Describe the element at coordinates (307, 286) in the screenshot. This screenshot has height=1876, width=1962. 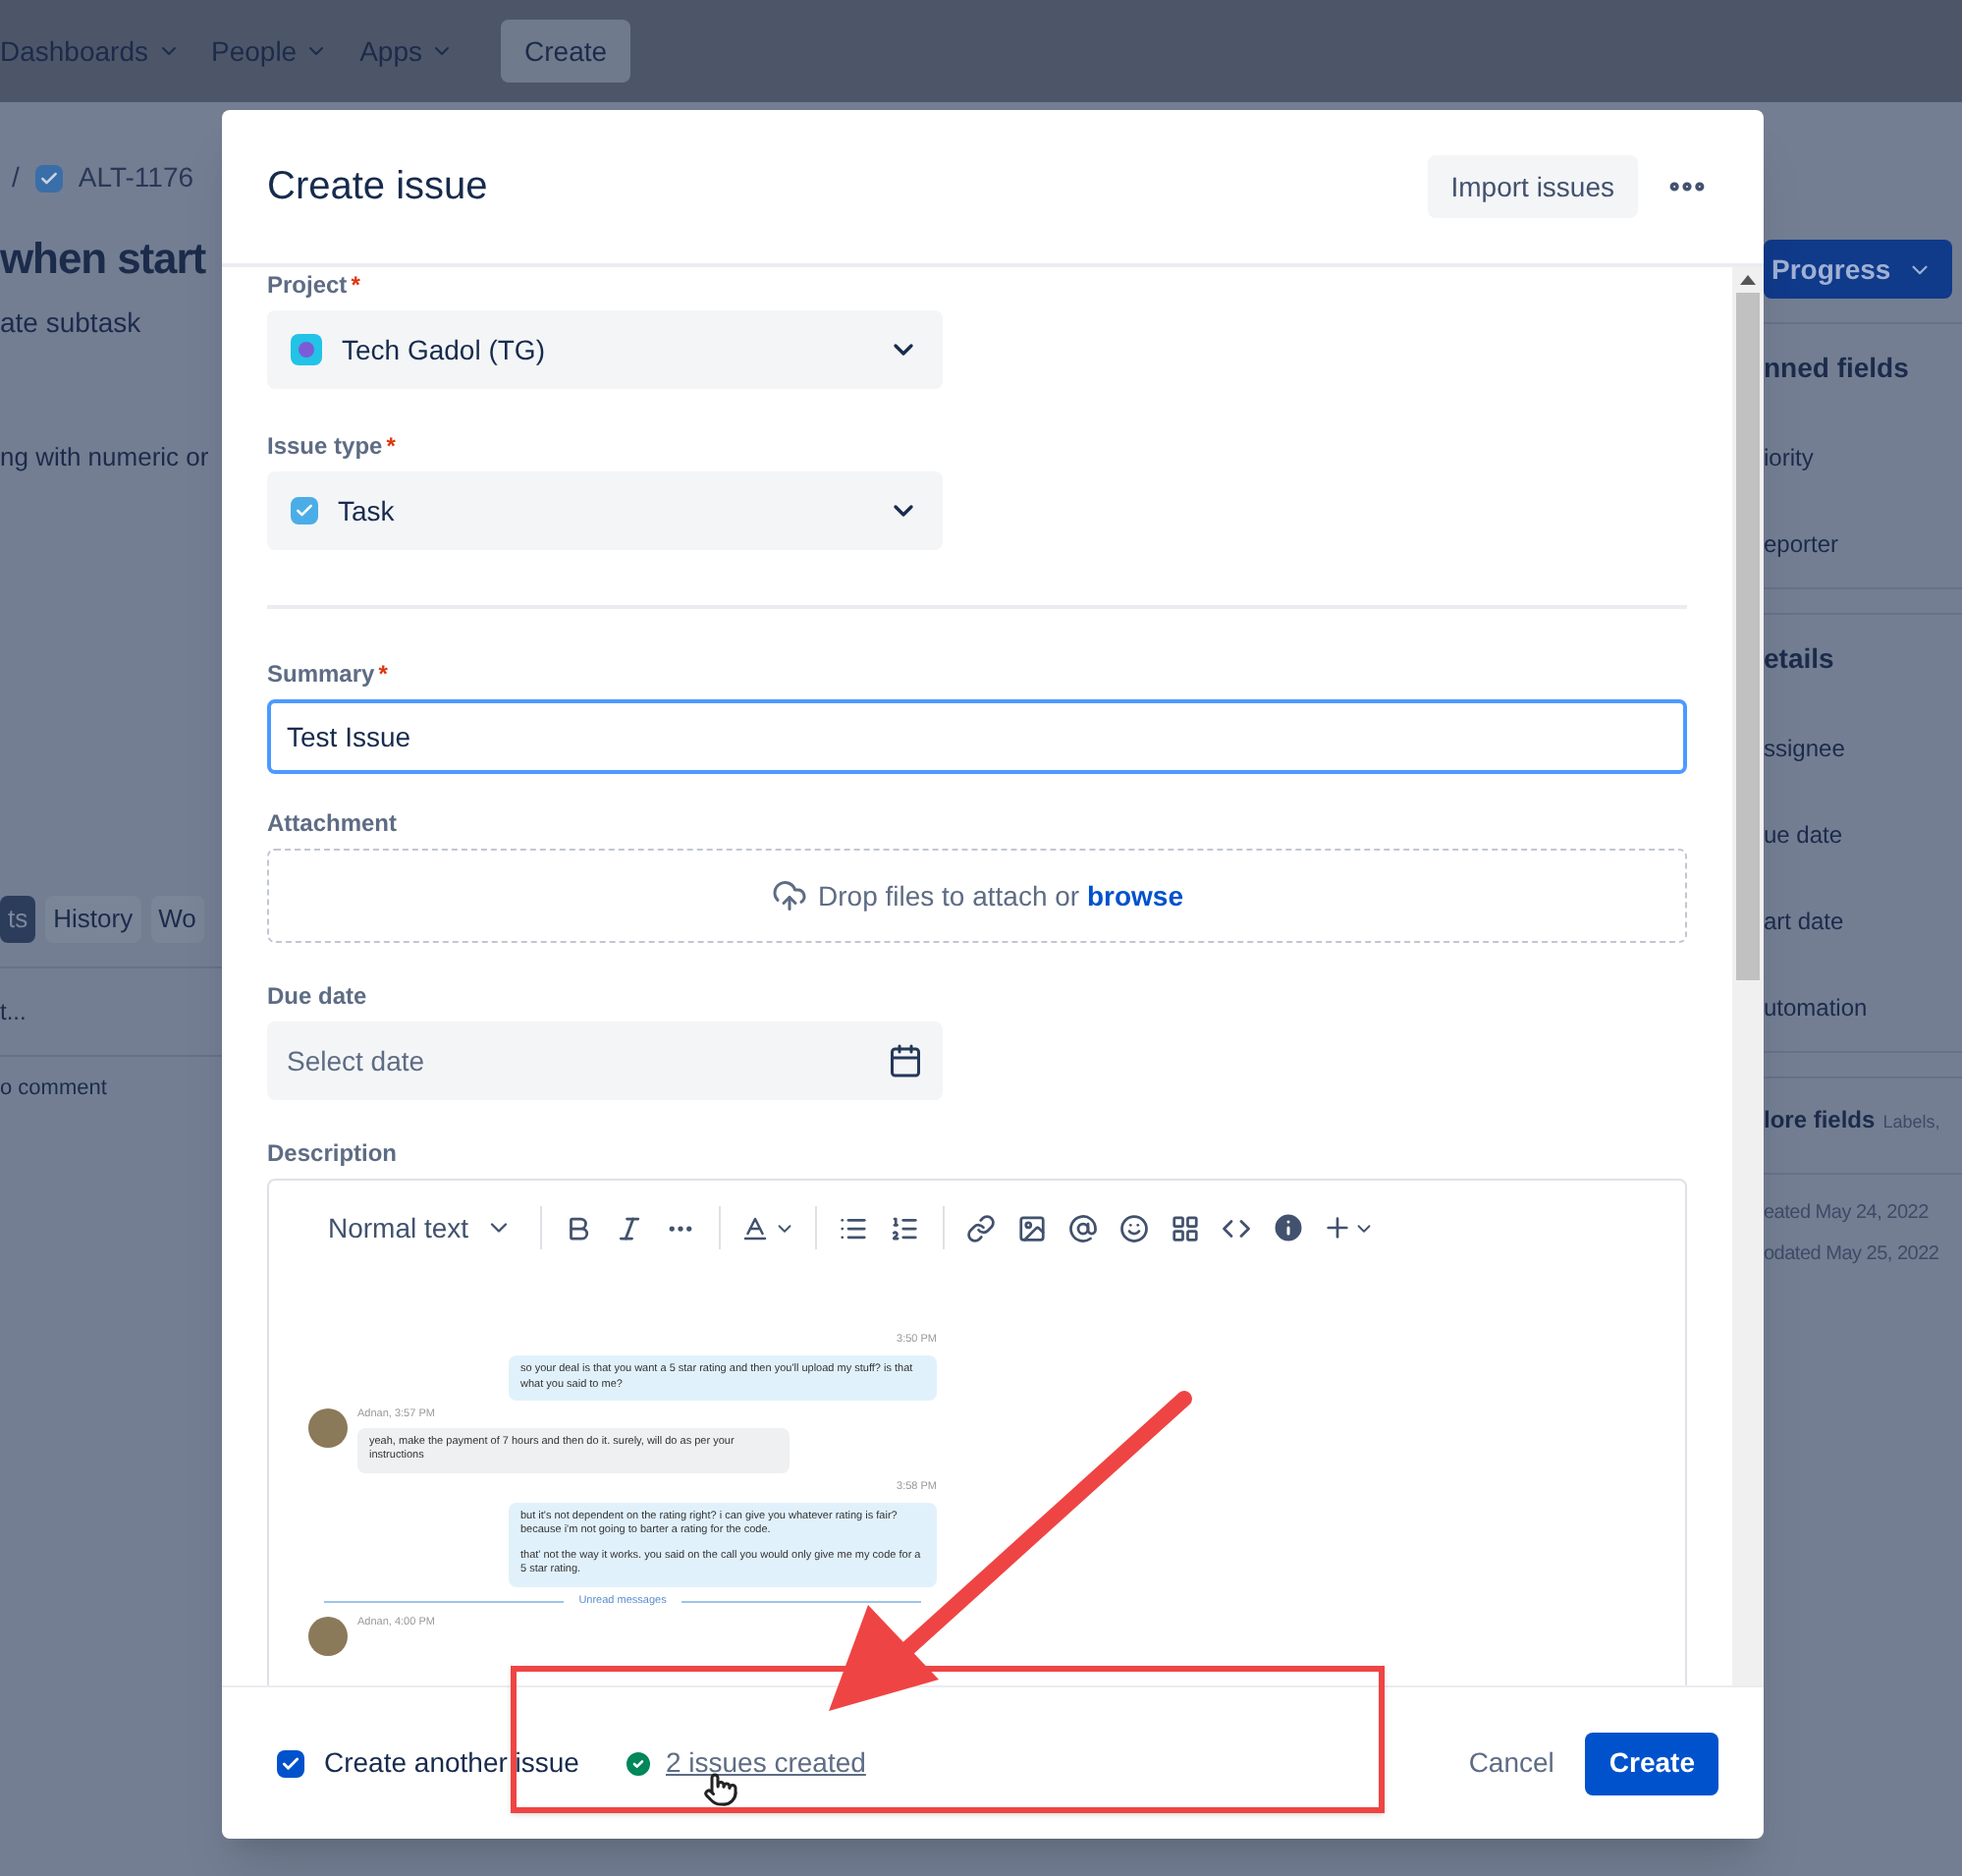
I see `field-label: Project` at that location.